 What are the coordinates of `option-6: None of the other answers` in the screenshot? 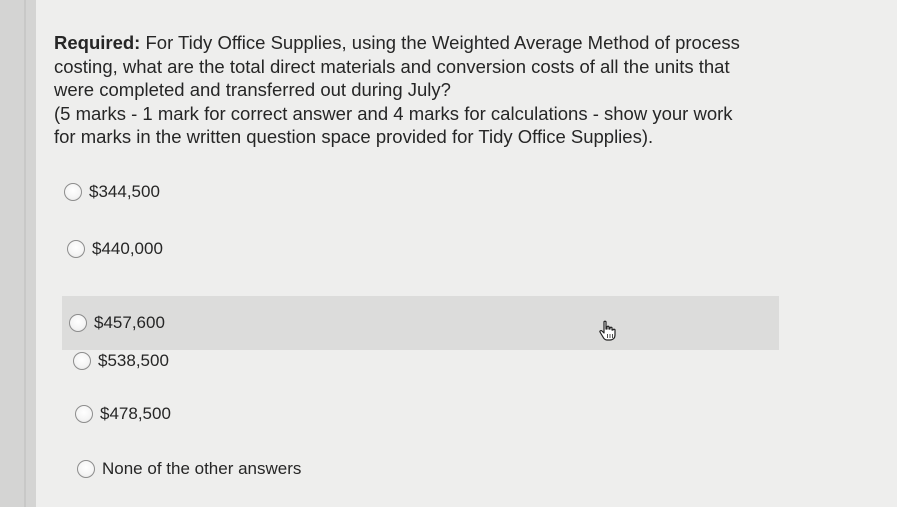 It's located at (444, 469).